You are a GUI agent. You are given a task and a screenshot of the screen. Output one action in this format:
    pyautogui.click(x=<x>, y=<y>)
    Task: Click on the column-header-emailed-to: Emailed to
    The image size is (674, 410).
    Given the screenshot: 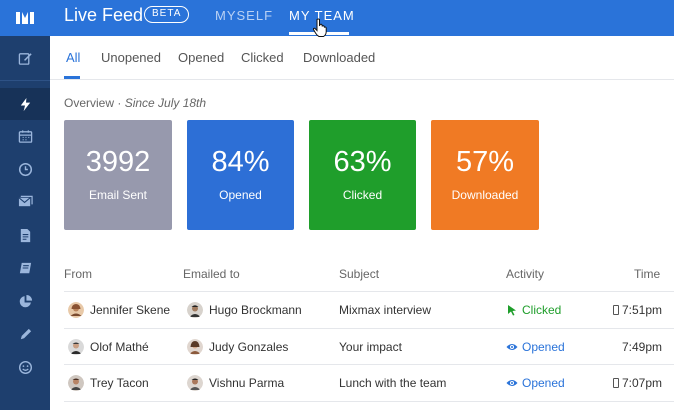 What is the action you would take?
    pyautogui.click(x=211, y=274)
    